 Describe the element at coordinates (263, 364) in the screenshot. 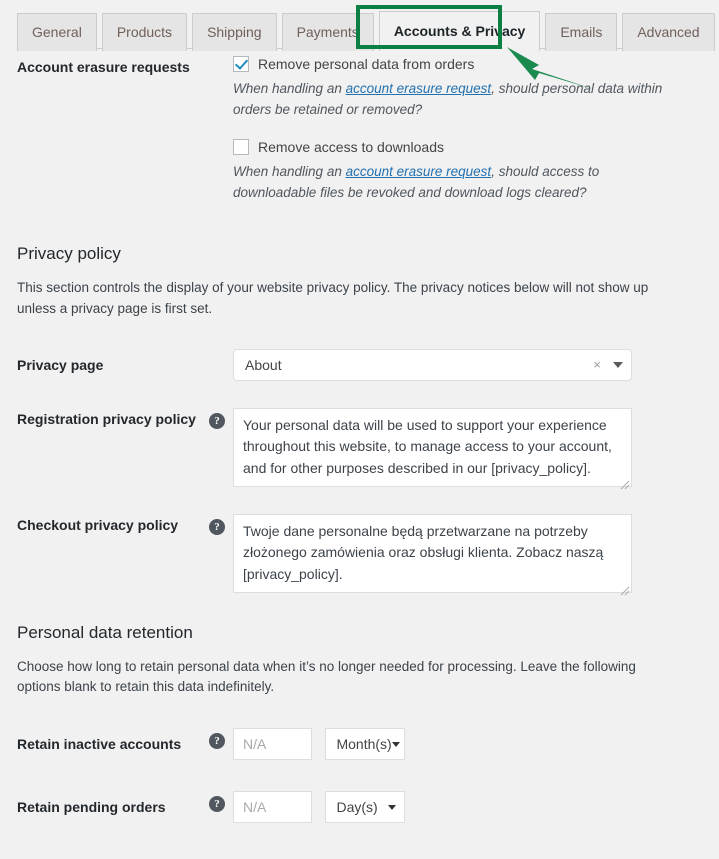

I see `privacy-page-value: About` at that location.